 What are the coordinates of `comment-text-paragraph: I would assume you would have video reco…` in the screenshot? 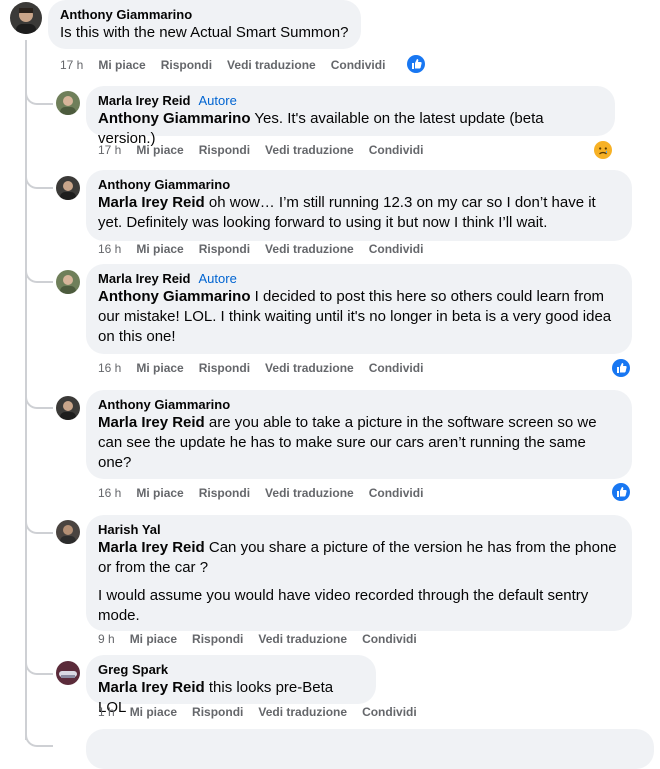 It's located at (343, 605).